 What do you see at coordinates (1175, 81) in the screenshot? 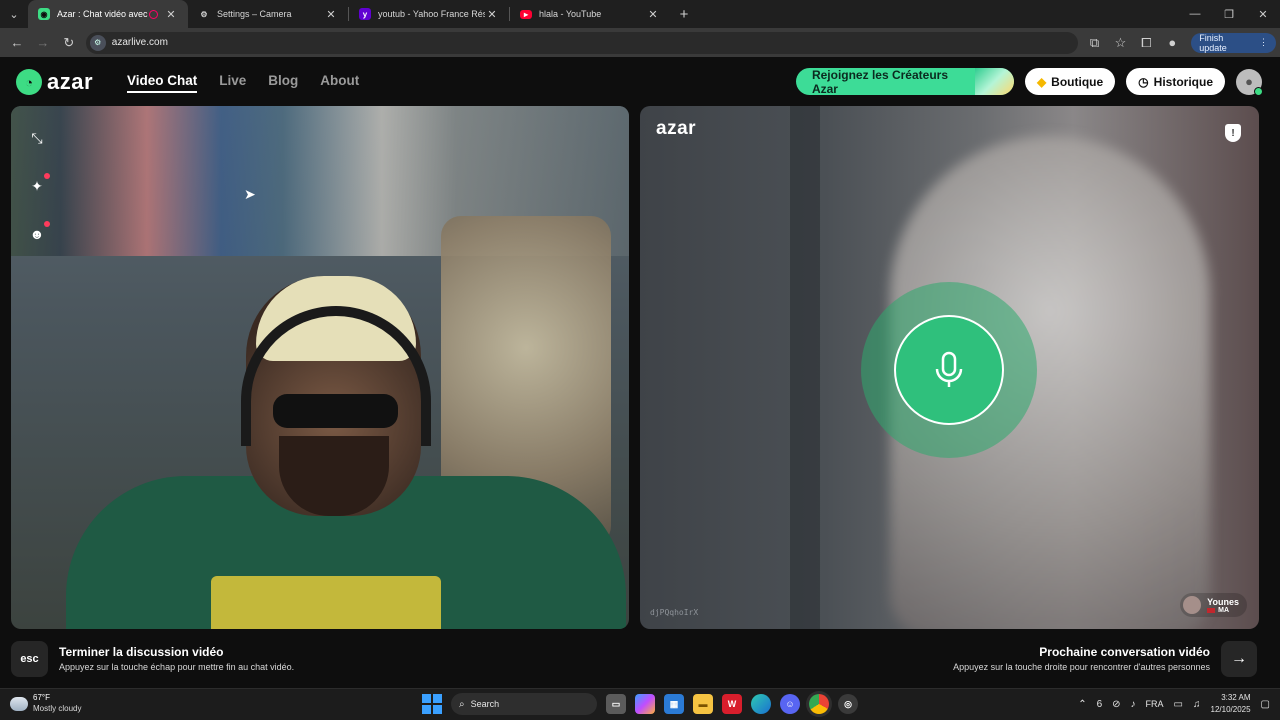
I see `history-button: ◷ Historique` at bounding box center [1175, 81].